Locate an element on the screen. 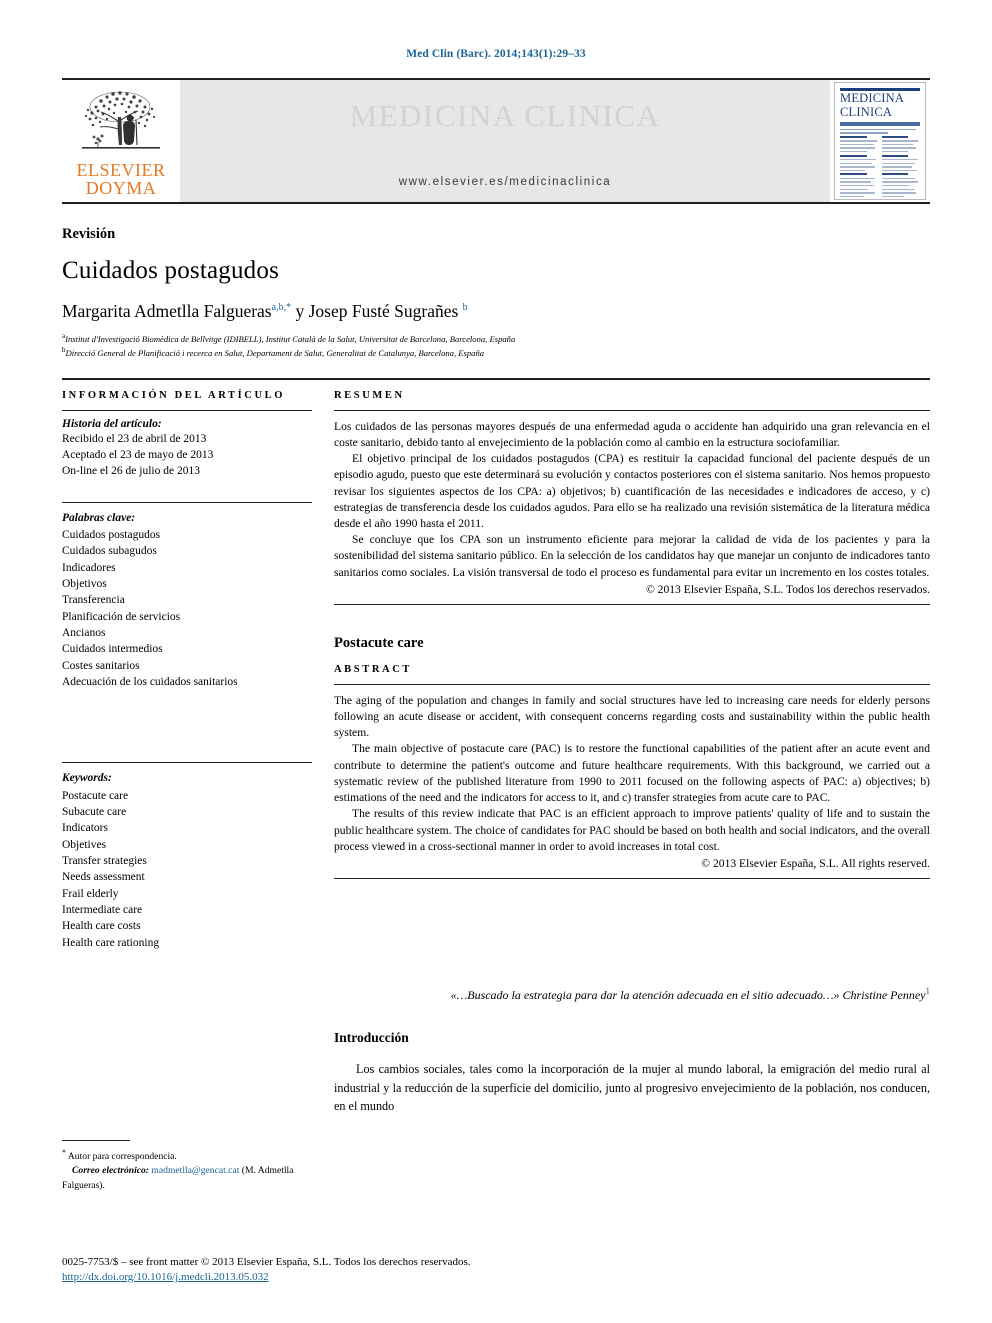  keyword-item: Transferencia is located at coordinates (93, 600).